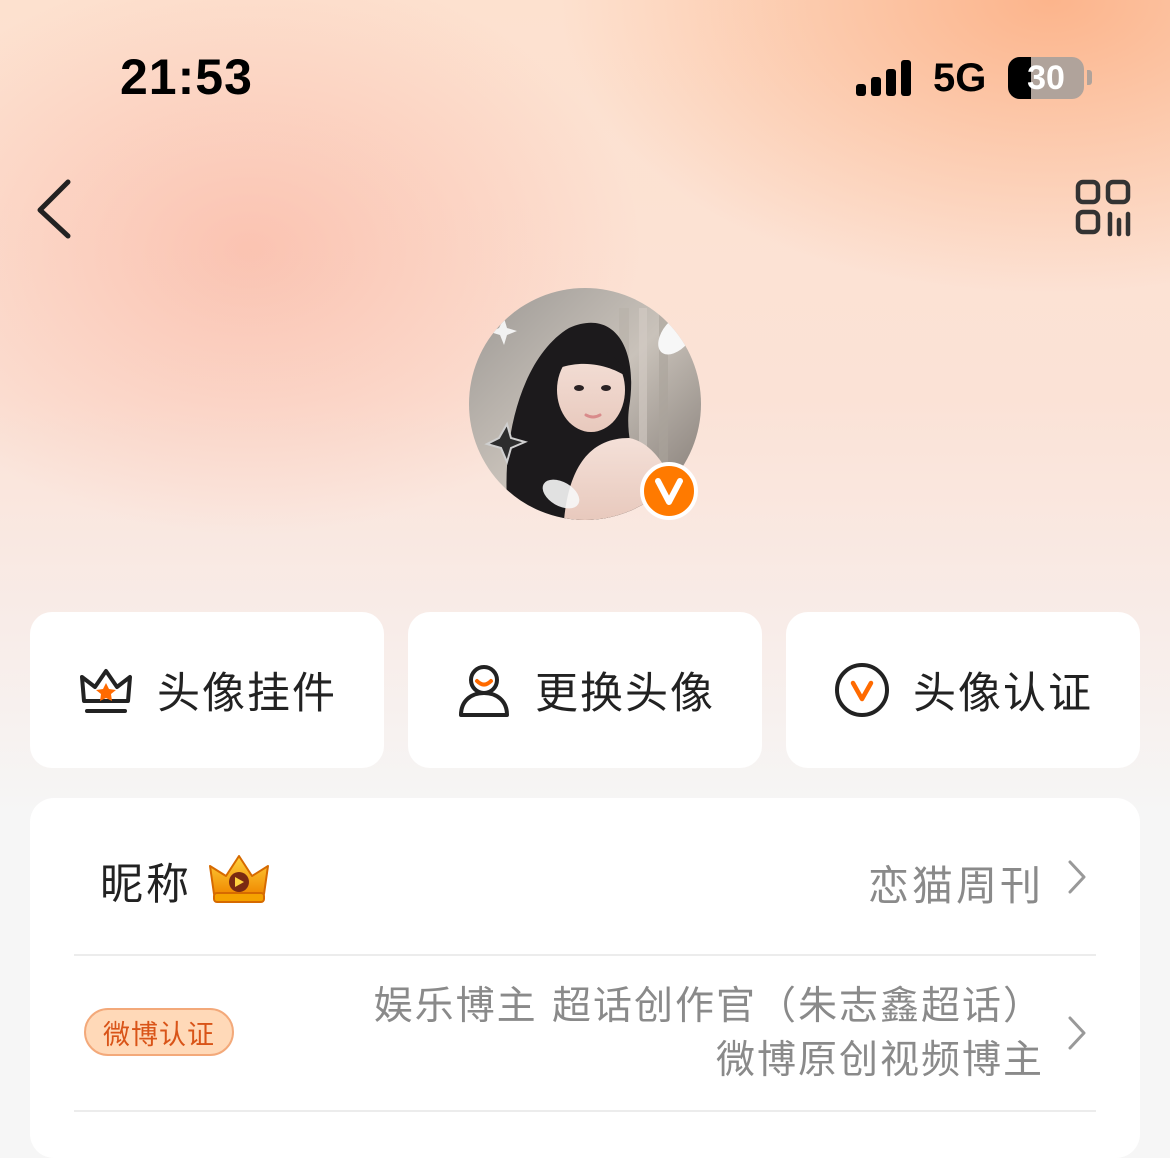 Image resolution: width=1170 pixels, height=1158 pixels. I want to click on network-label: 5G, so click(960, 78).